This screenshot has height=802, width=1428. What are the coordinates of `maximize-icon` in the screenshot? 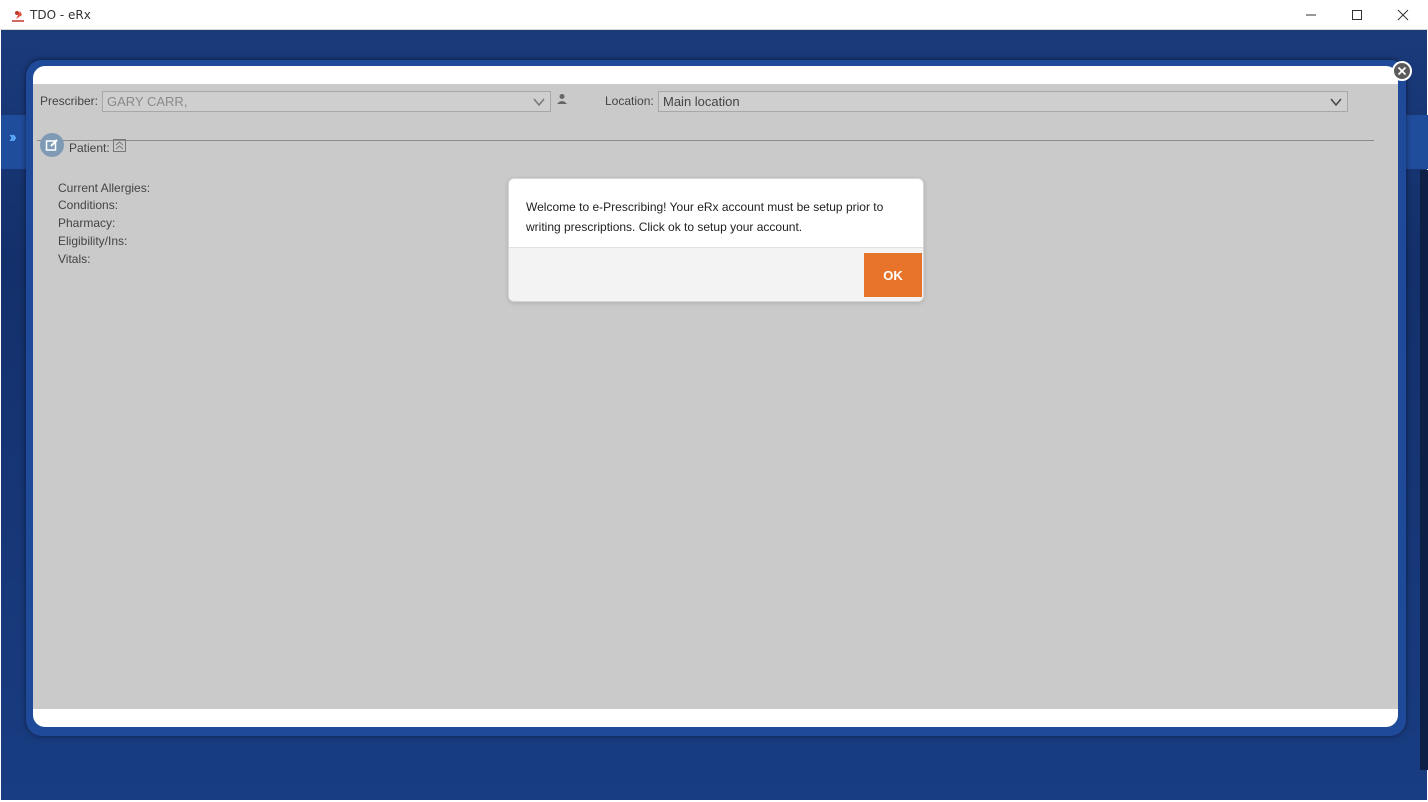 It's located at (1357, 15).